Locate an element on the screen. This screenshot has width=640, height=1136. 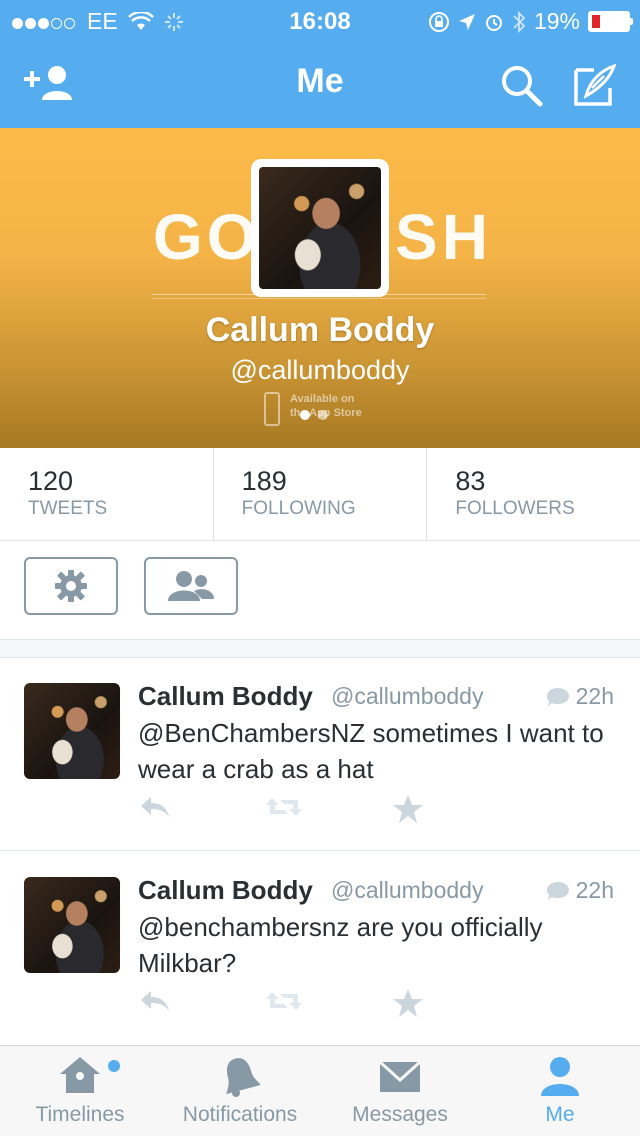
stat-following: 189 FOLLOWING is located at coordinates (321, 494).